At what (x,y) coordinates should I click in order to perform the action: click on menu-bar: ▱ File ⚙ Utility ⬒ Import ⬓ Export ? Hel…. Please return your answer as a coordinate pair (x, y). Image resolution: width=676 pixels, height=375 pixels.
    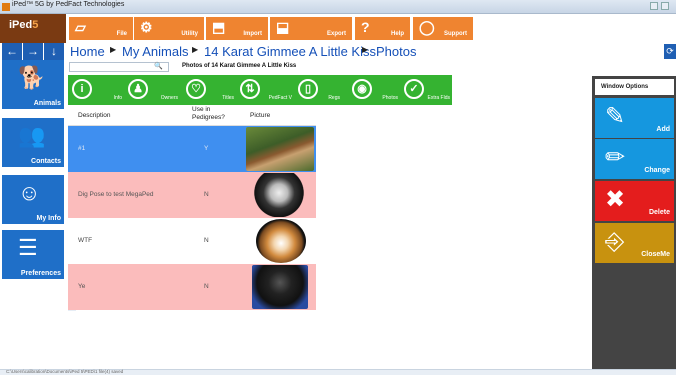
    Looking at the image, I should click on (371, 28).